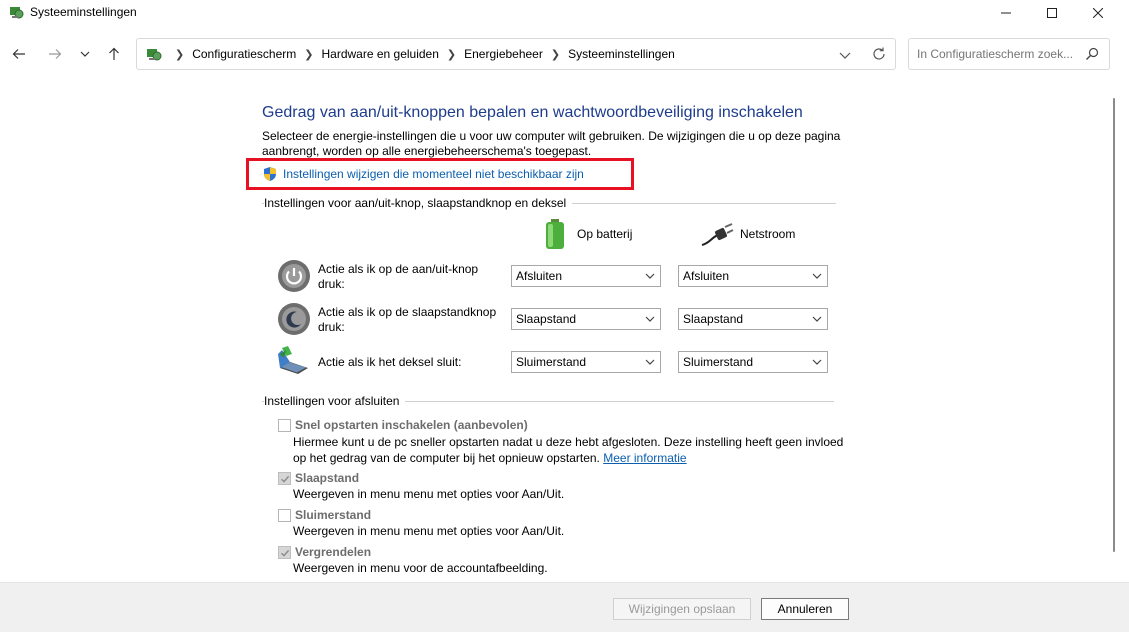 Image resolution: width=1129 pixels, height=632 pixels. What do you see at coordinates (379, 54) in the screenshot?
I see `breadcrumb-item: Hardware en geluiden` at bounding box center [379, 54].